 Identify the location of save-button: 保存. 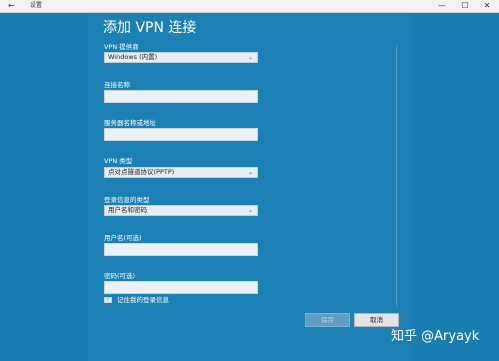
(327, 320).